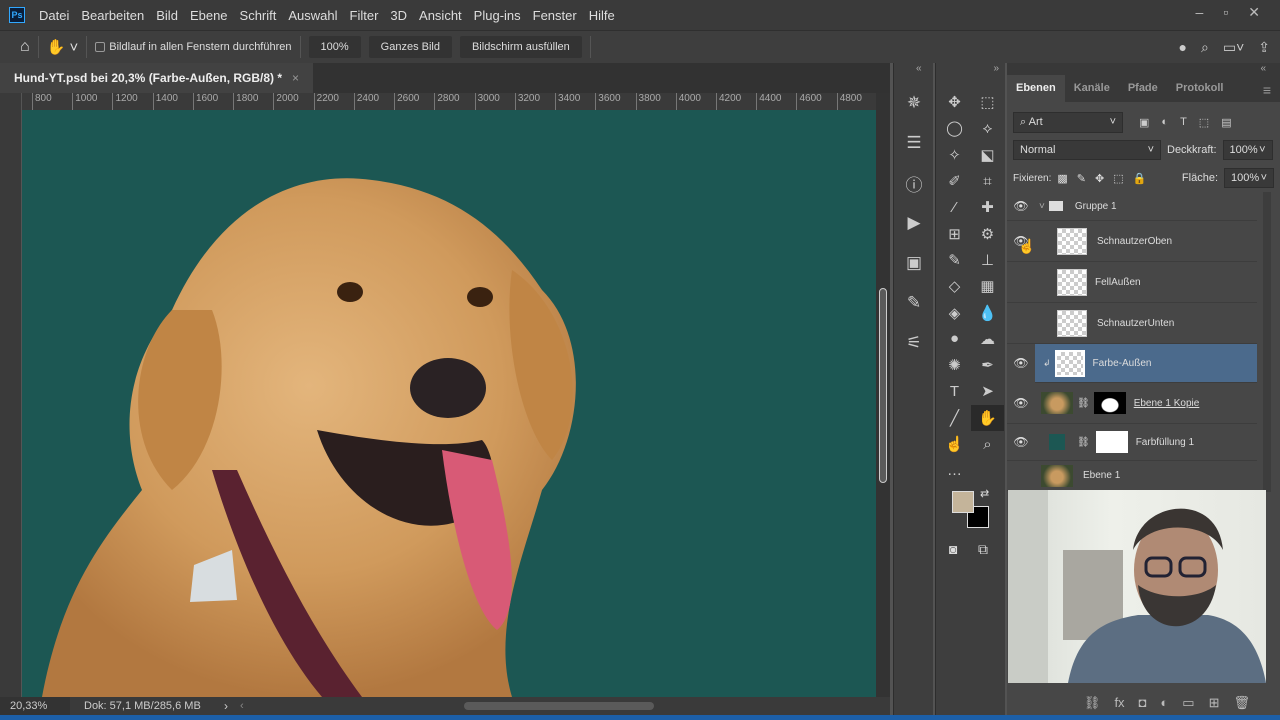 The image size is (1280, 720). What do you see at coordinates (987, 391) in the screenshot?
I see `path-select-icon: ➤` at bounding box center [987, 391].